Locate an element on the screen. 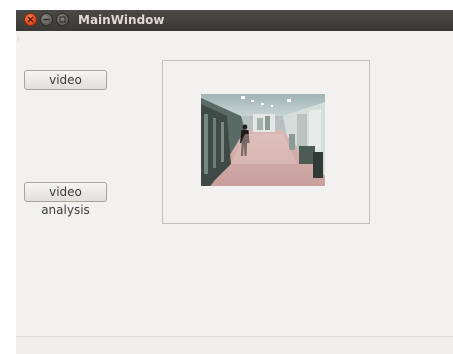 The image size is (453, 354). video-frame-icon is located at coordinates (263, 140).